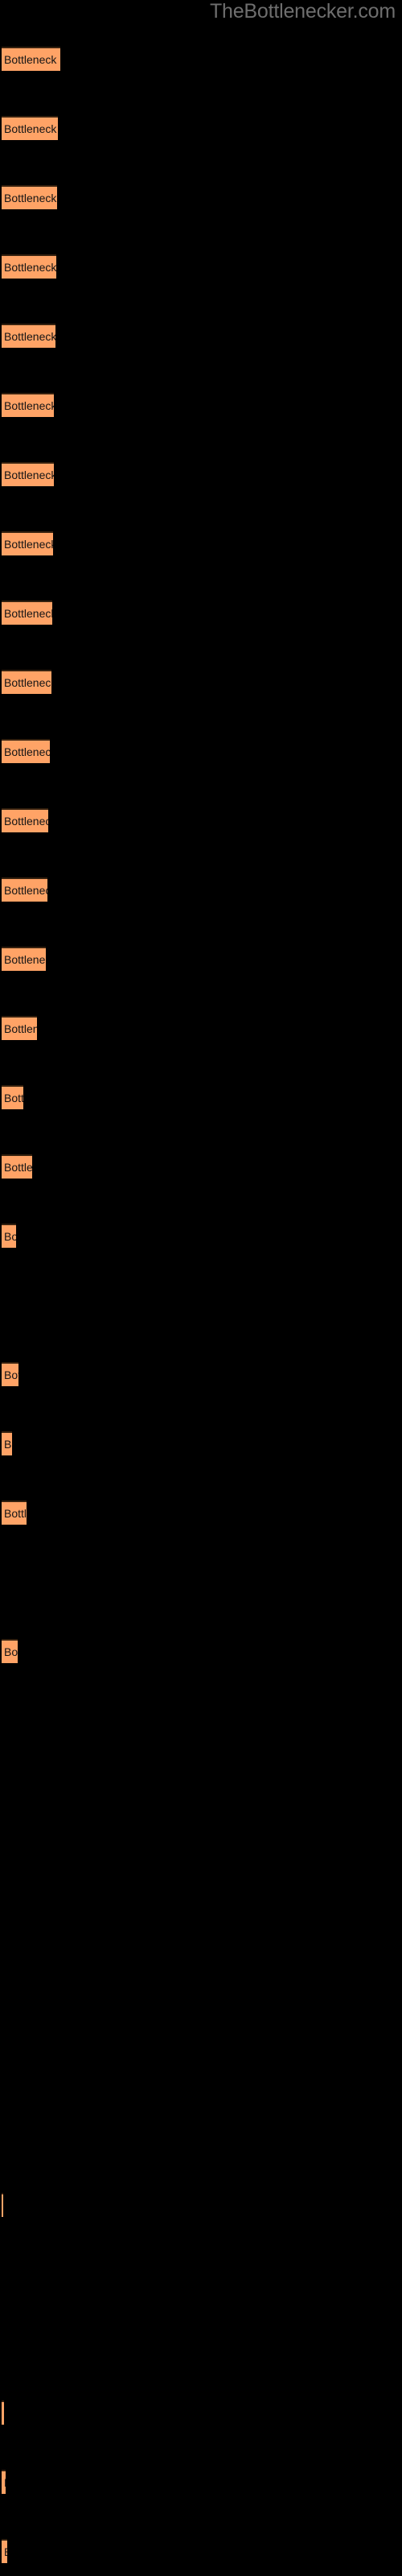 The height and width of the screenshot is (2576, 402). I want to click on bar-16: Bottleneck result, so click(12, 1097).